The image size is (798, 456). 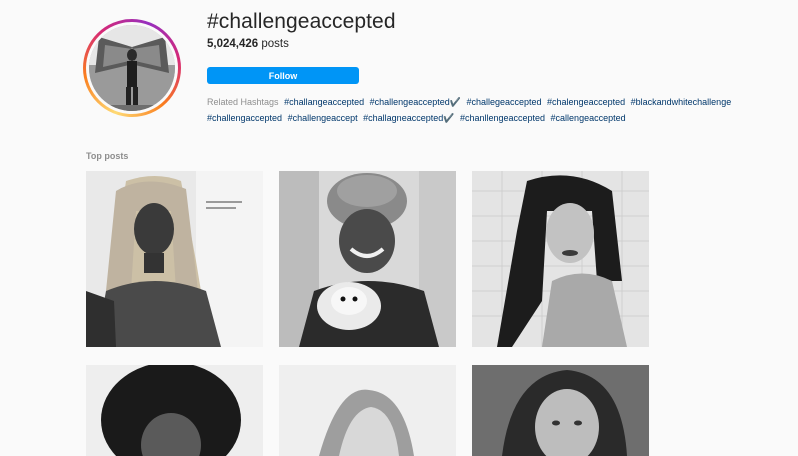 I want to click on related-hashtag-link: #chanllengeaccepted, so click(x=502, y=118).